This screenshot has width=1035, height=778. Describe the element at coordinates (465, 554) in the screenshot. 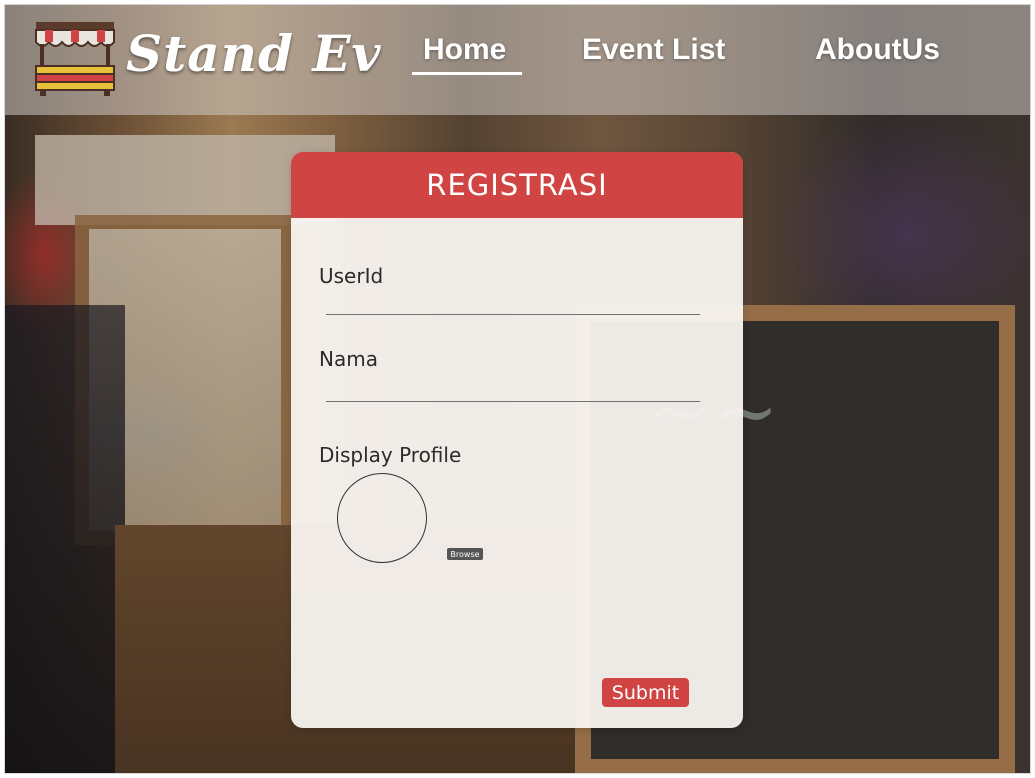

I see `browse-button: Browse` at that location.